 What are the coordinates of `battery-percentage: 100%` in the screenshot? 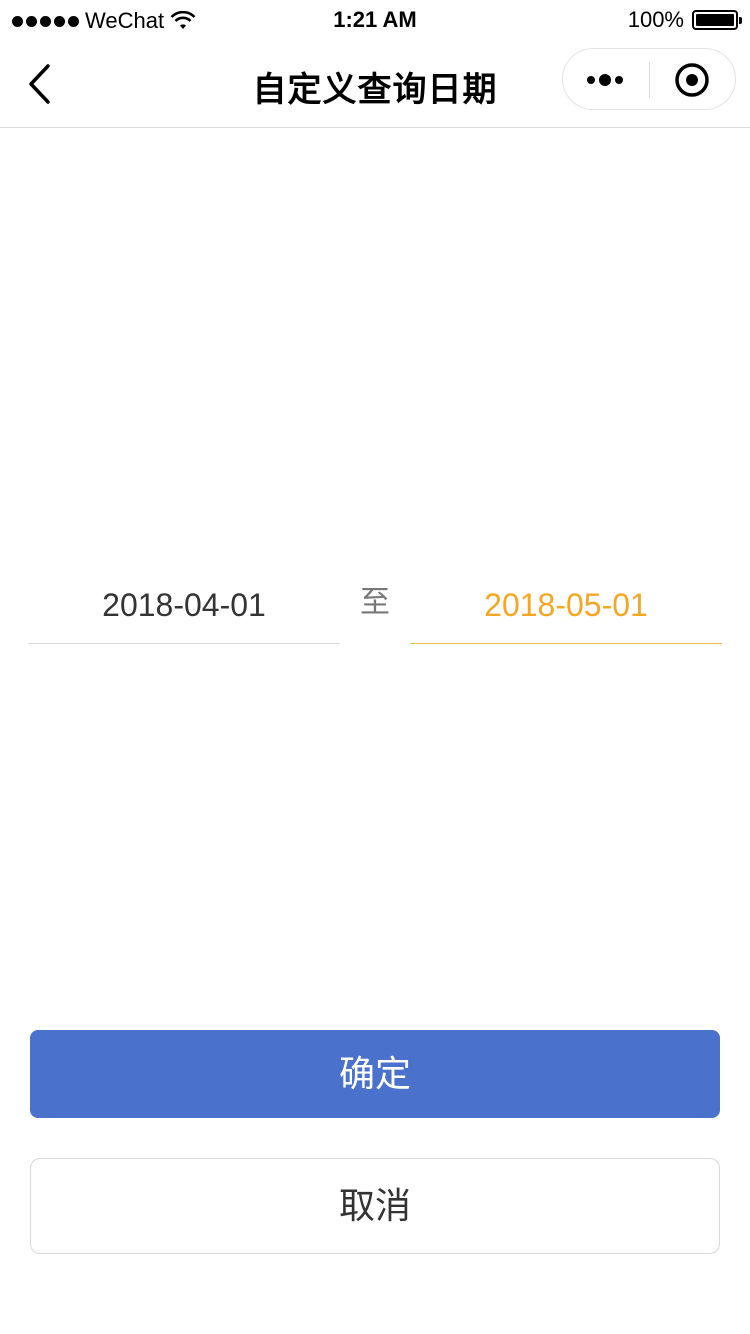 It's located at (655, 19).